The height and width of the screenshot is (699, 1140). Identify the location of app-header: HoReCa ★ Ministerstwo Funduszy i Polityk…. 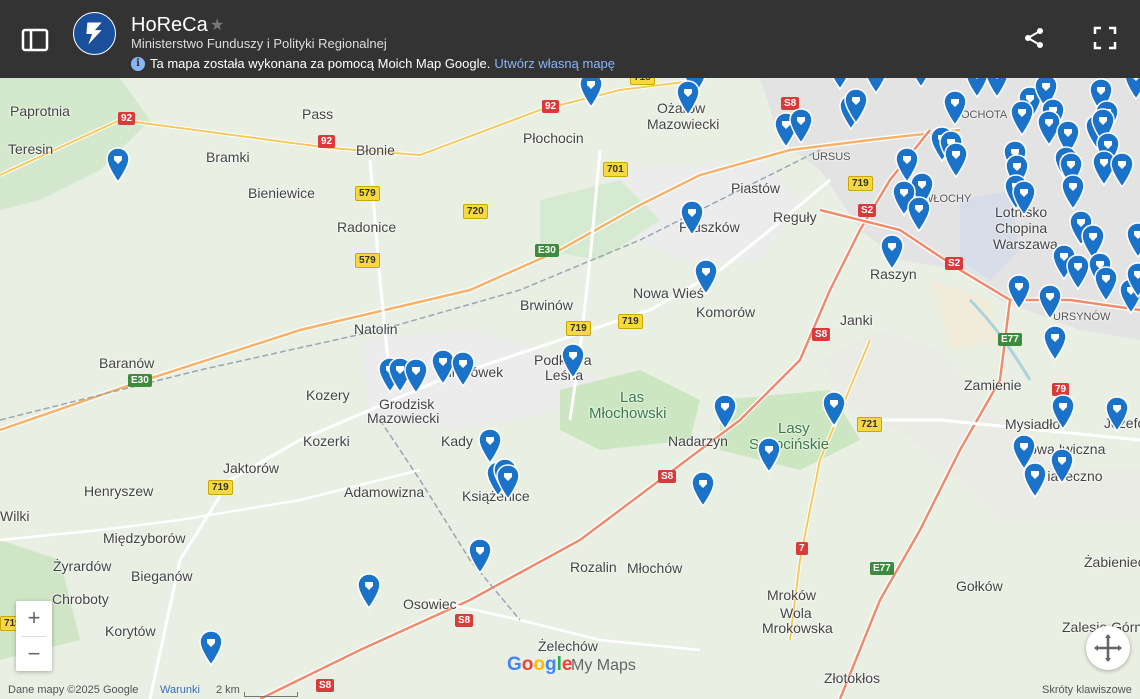
(570, 39).